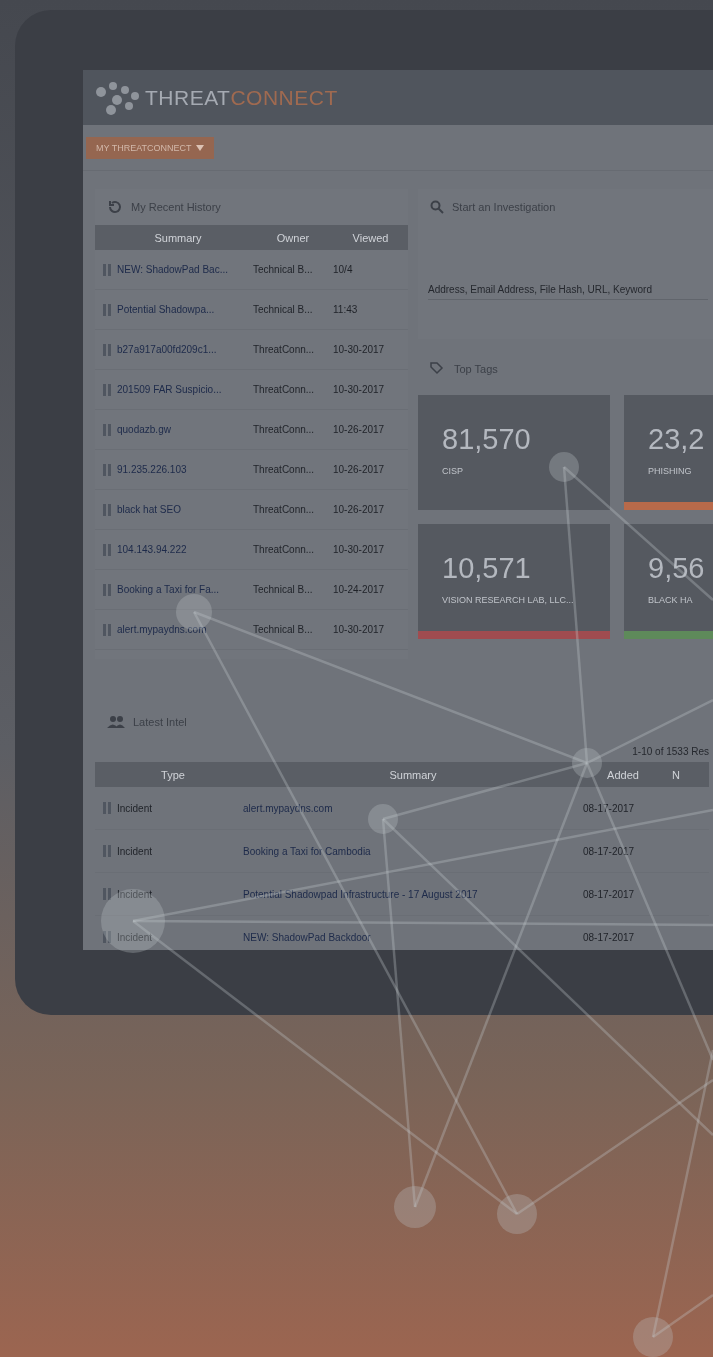 Image resolution: width=713 pixels, height=1357 pixels. What do you see at coordinates (671, 600) in the screenshot?
I see `tag-name: BLACK HA` at bounding box center [671, 600].